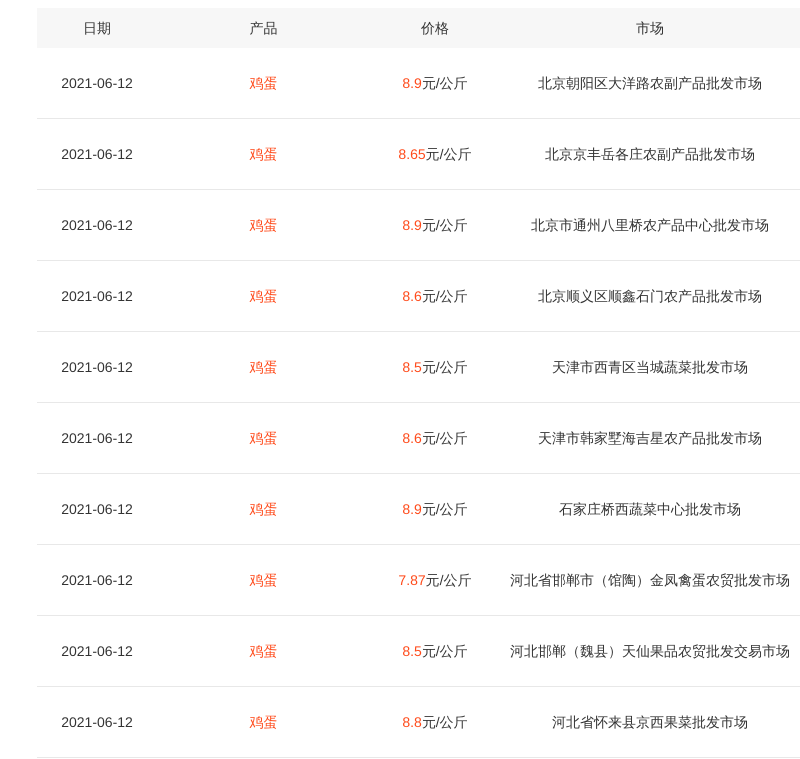  I want to click on market-cell-text: 河北邯郸（魏县）天仙果品农贸批发交易市场, so click(650, 651).